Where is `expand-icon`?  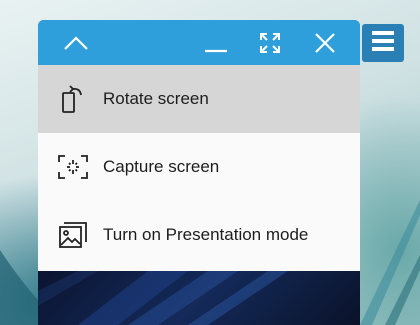
expand-icon is located at coordinates (270, 43).